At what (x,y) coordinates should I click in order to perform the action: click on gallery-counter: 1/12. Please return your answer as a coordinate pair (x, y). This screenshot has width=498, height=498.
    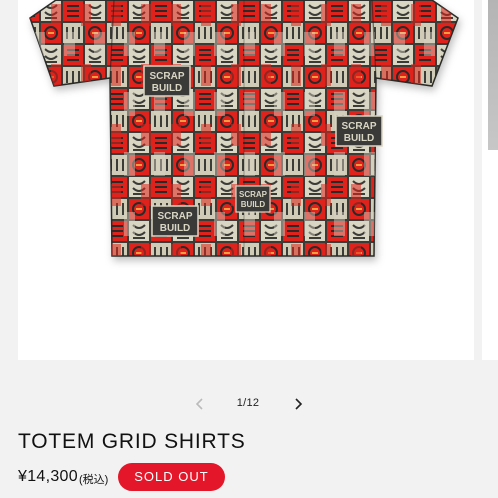
    Looking at the image, I should click on (248, 403).